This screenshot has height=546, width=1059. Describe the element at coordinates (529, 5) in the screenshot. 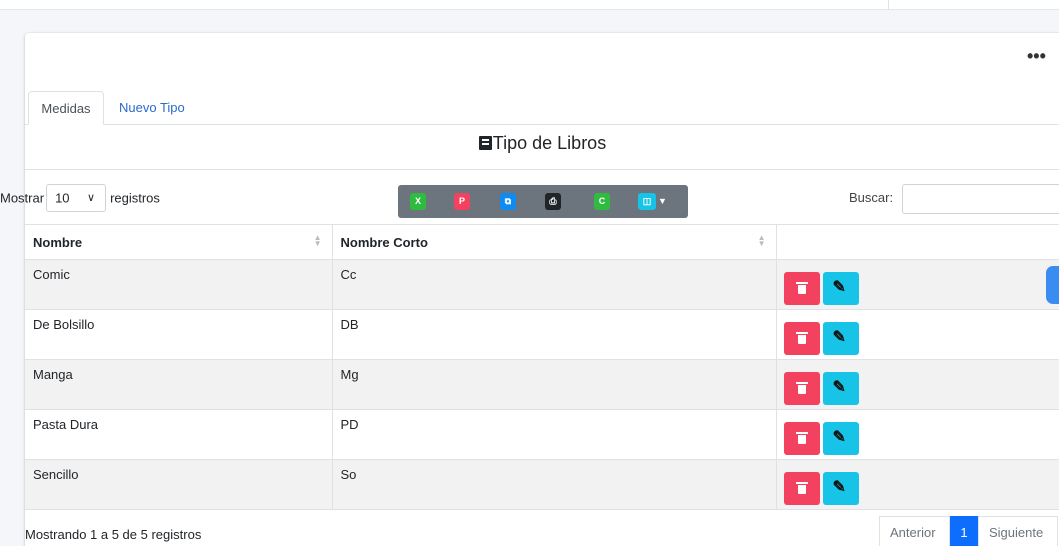

I see `top-navbar` at that location.